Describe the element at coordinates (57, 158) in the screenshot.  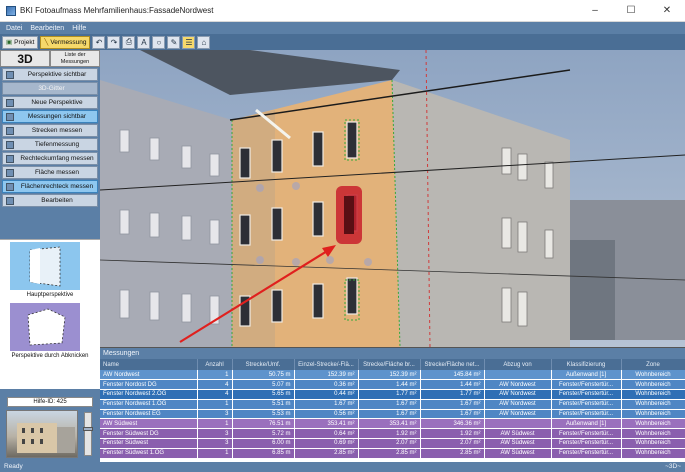
I see `tool-label: Rechteckumfang messen` at that location.